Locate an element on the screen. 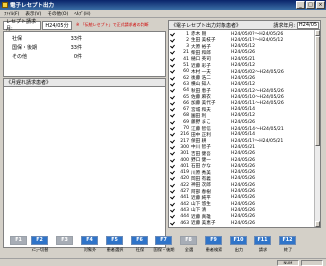 The width and height of the screenshot is (326, 266). menu-help: ﾍﾙﾌﾟ(H) is located at coordinates (82, 14).